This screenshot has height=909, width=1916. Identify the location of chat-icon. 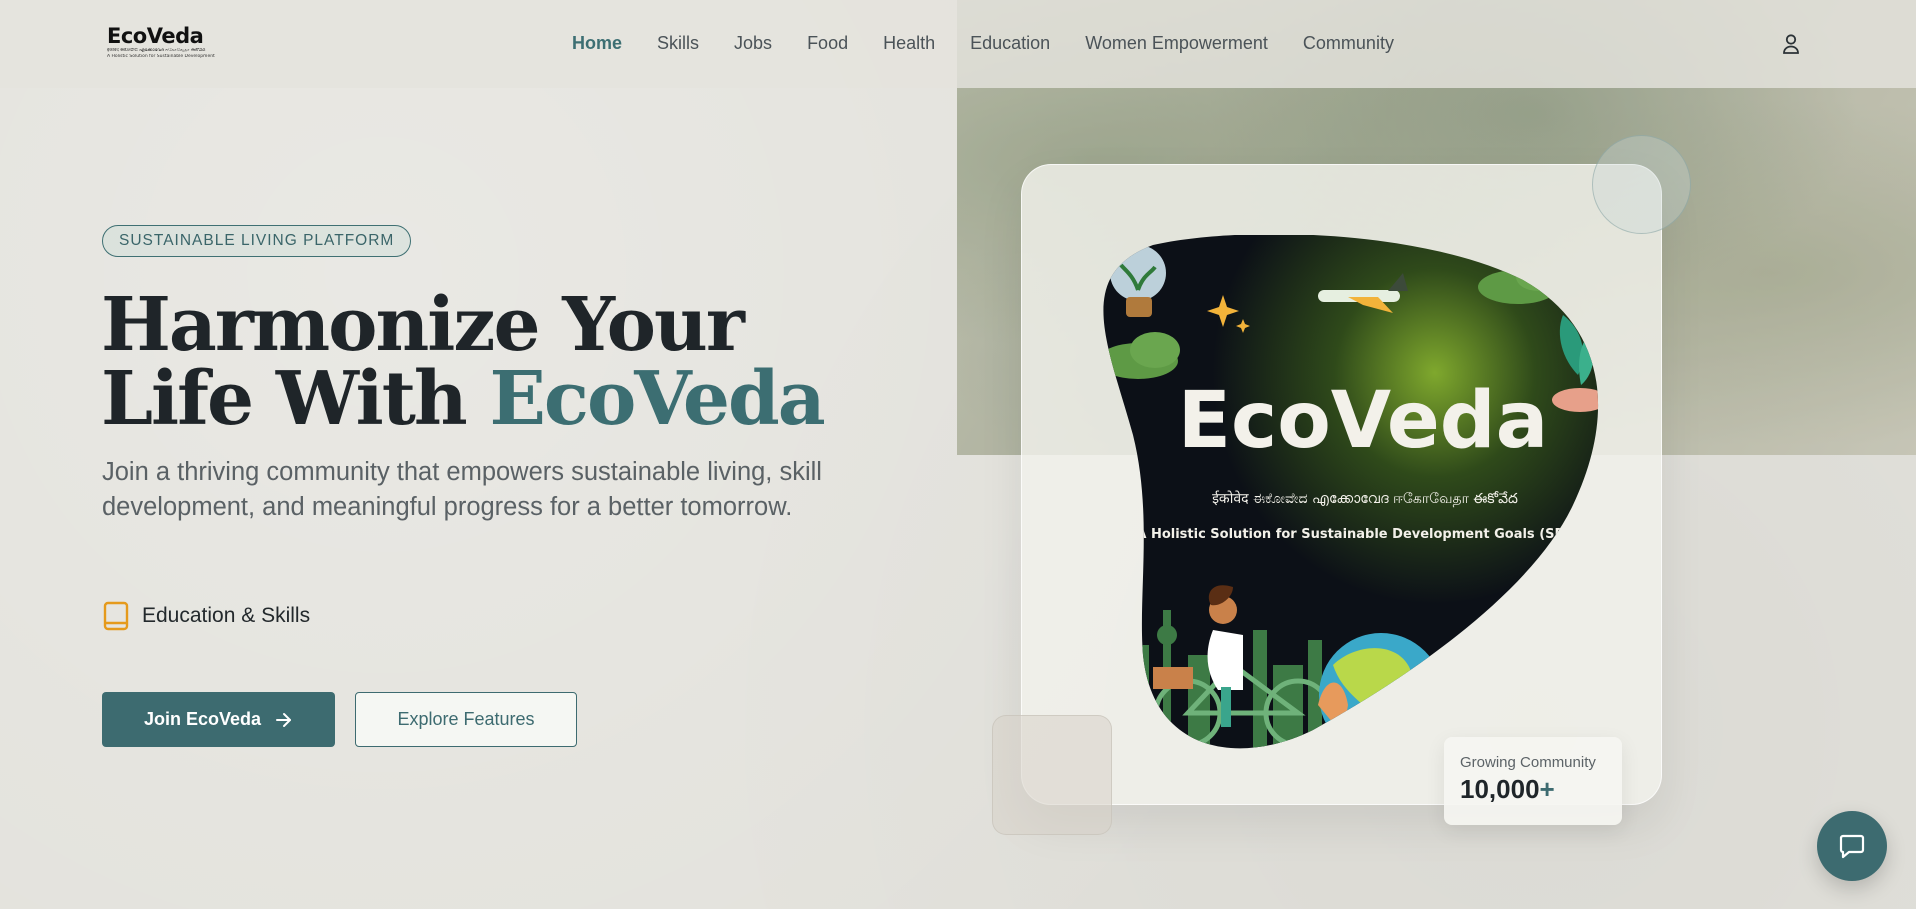
(1852, 846).